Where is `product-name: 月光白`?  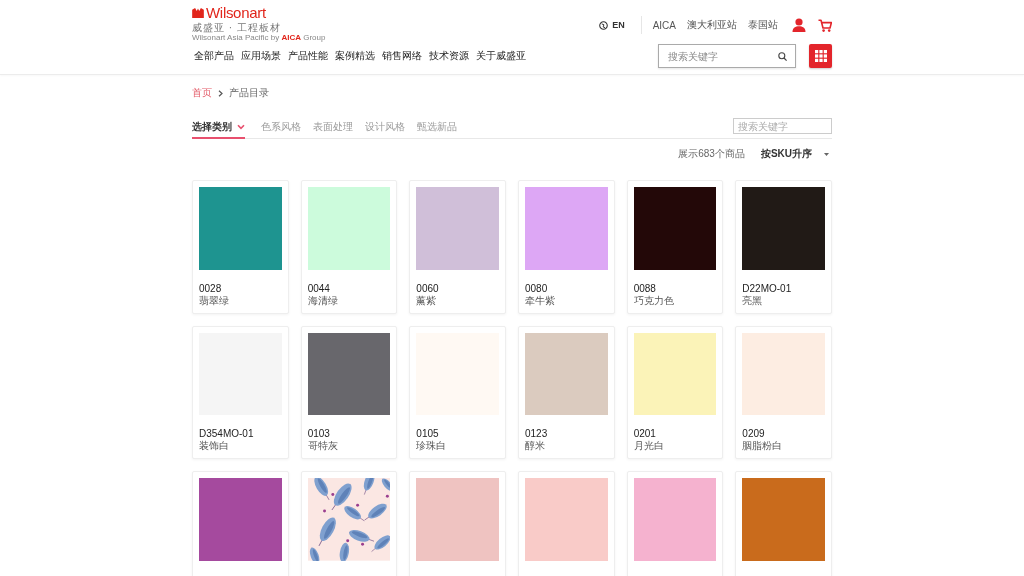
product-name: 月光白 is located at coordinates (649, 446).